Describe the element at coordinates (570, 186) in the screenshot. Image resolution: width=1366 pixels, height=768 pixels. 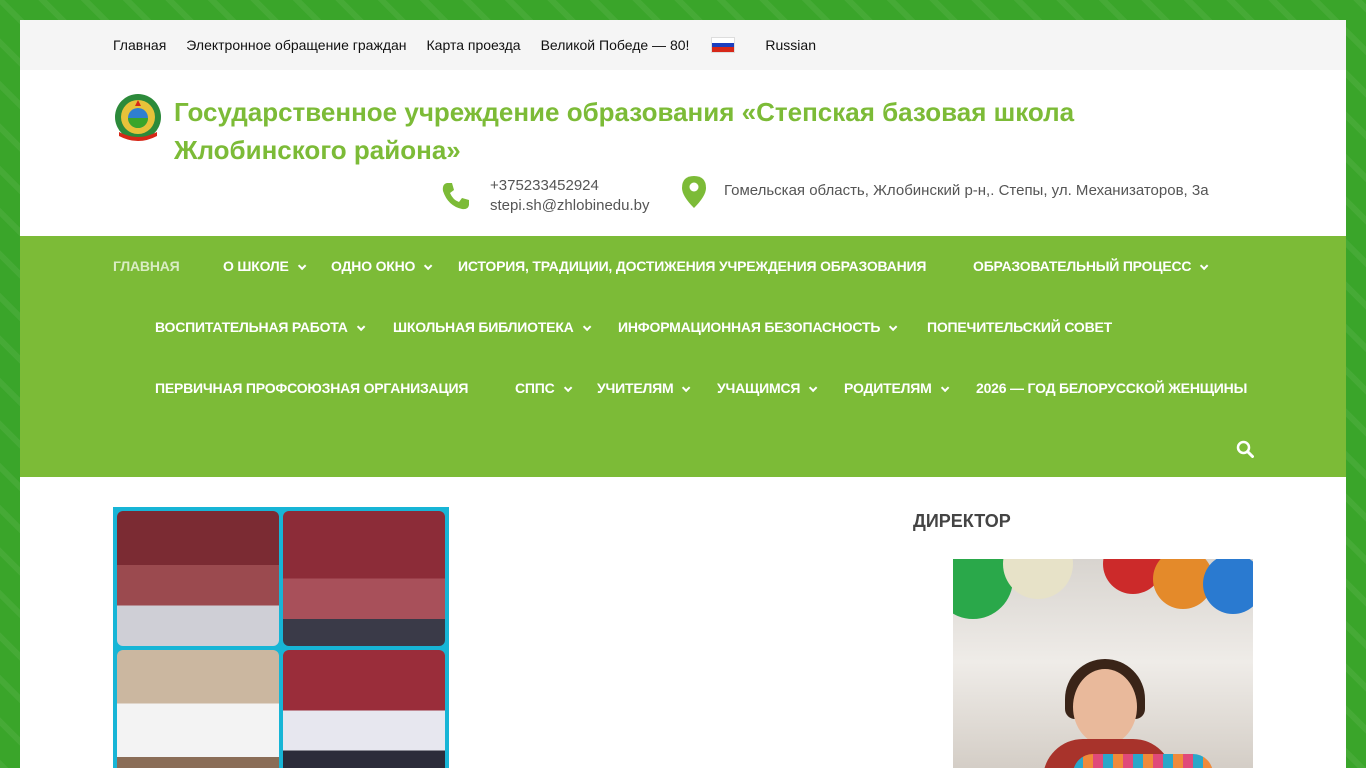
I see `phone-number: +375233452924` at that location.